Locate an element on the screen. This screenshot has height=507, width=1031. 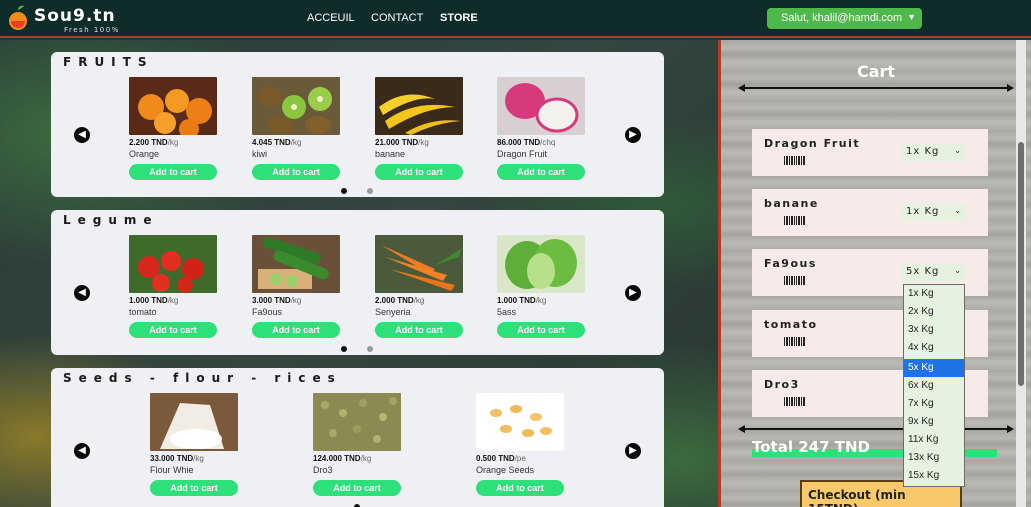
product-image-cucumber is located at coordinates (296, 264).